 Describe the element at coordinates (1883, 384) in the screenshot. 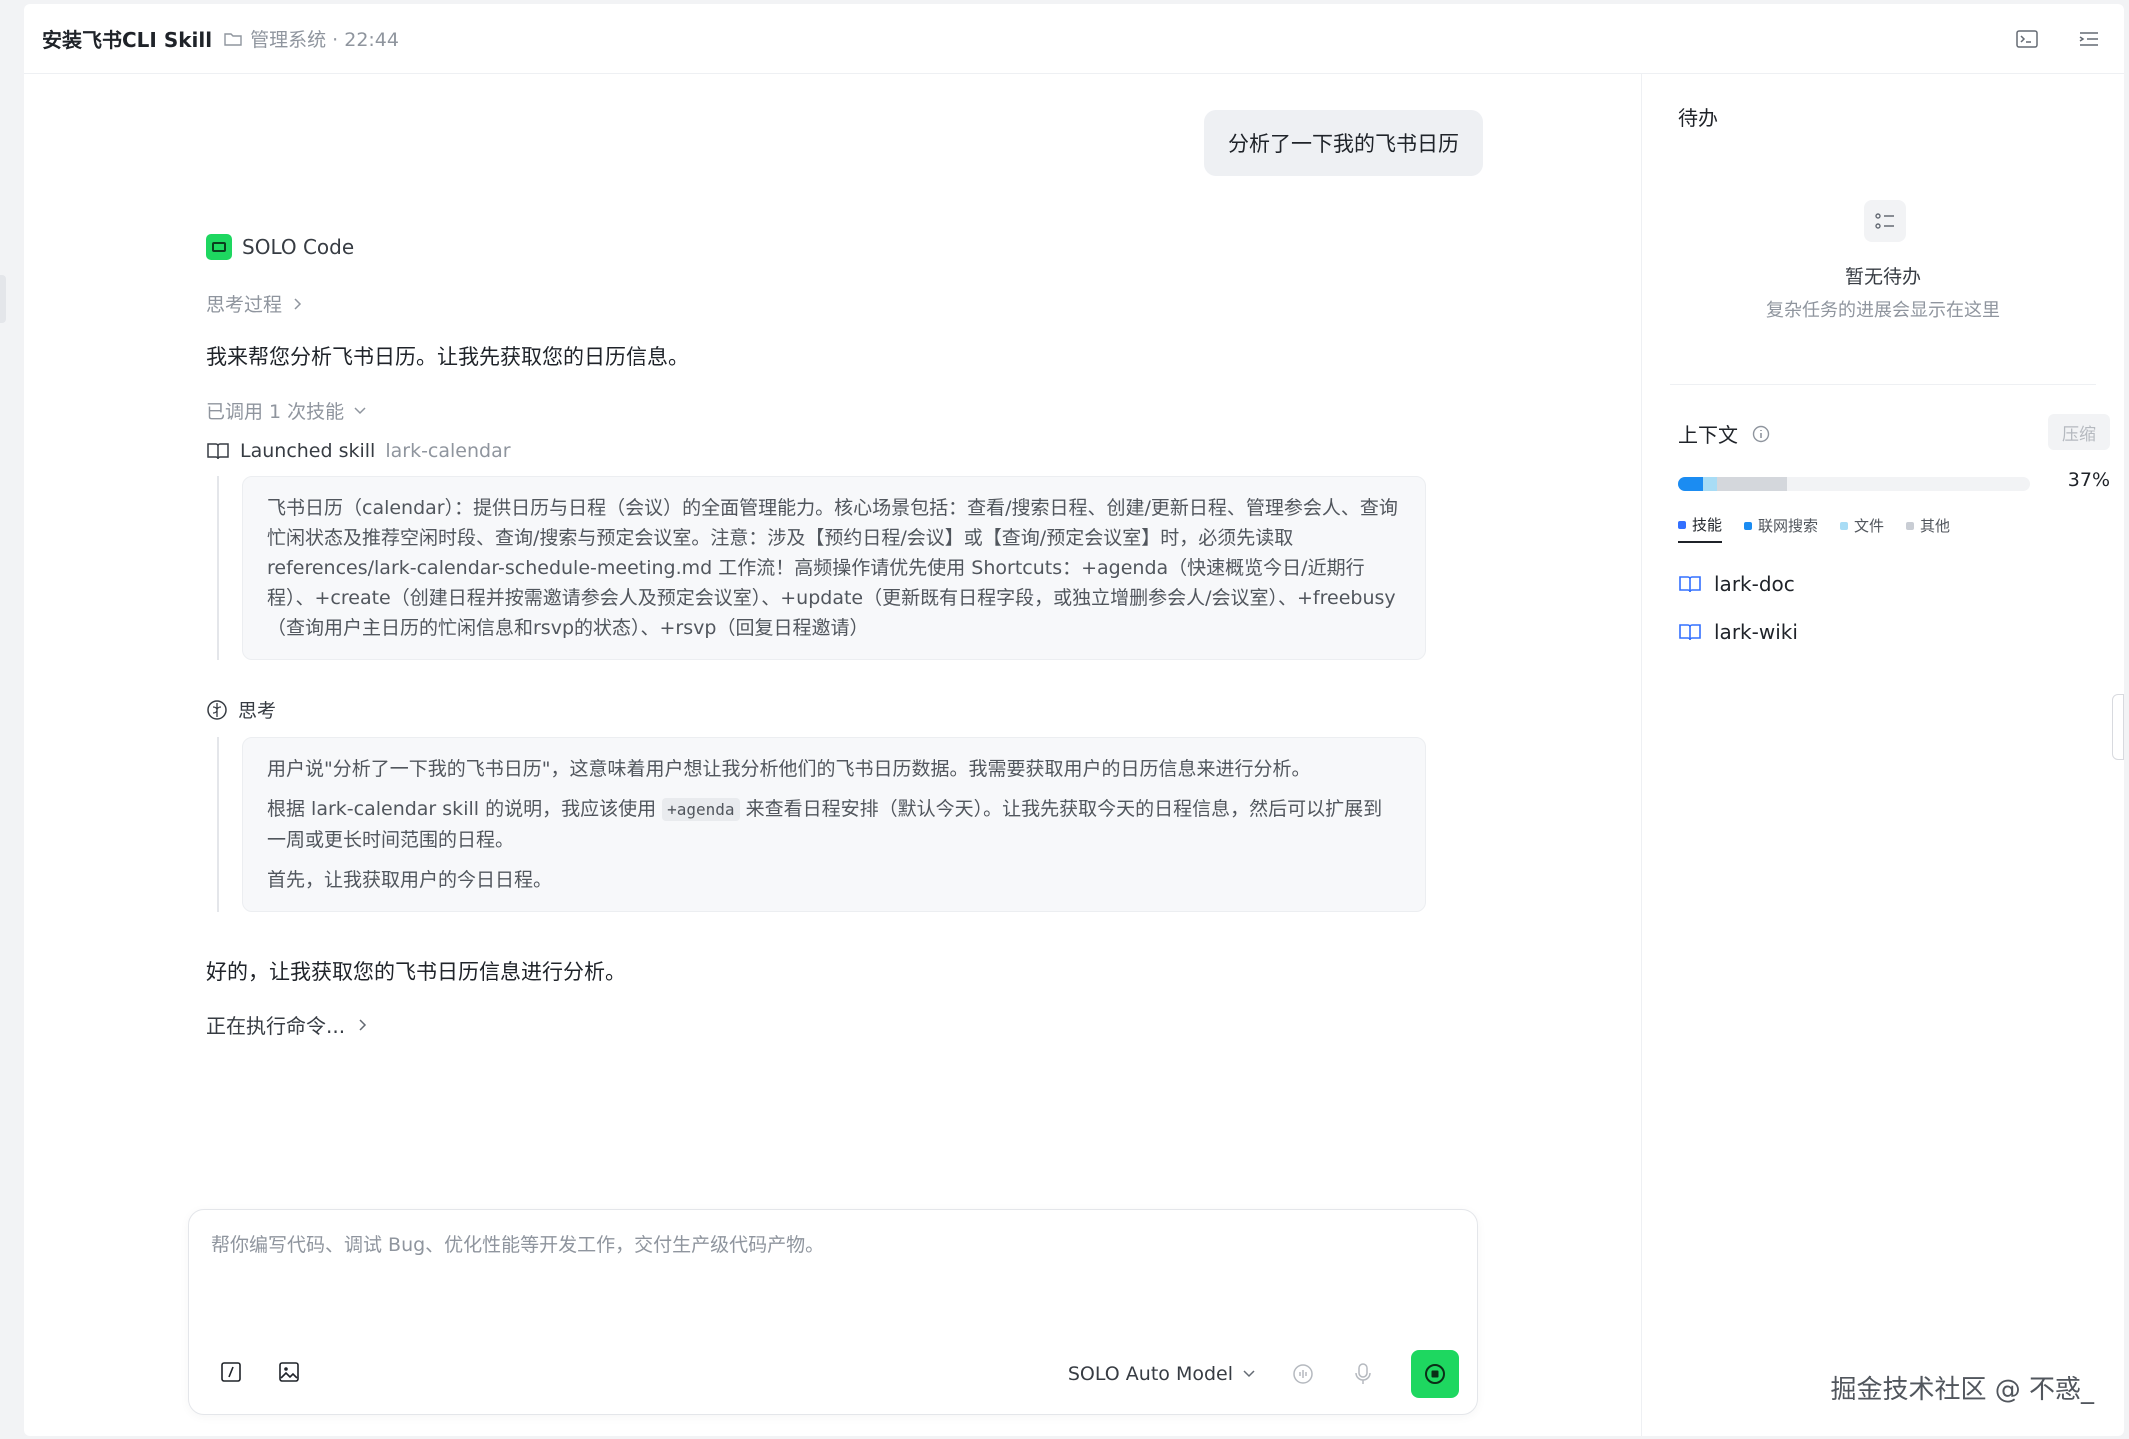

I see `divider` at that location.